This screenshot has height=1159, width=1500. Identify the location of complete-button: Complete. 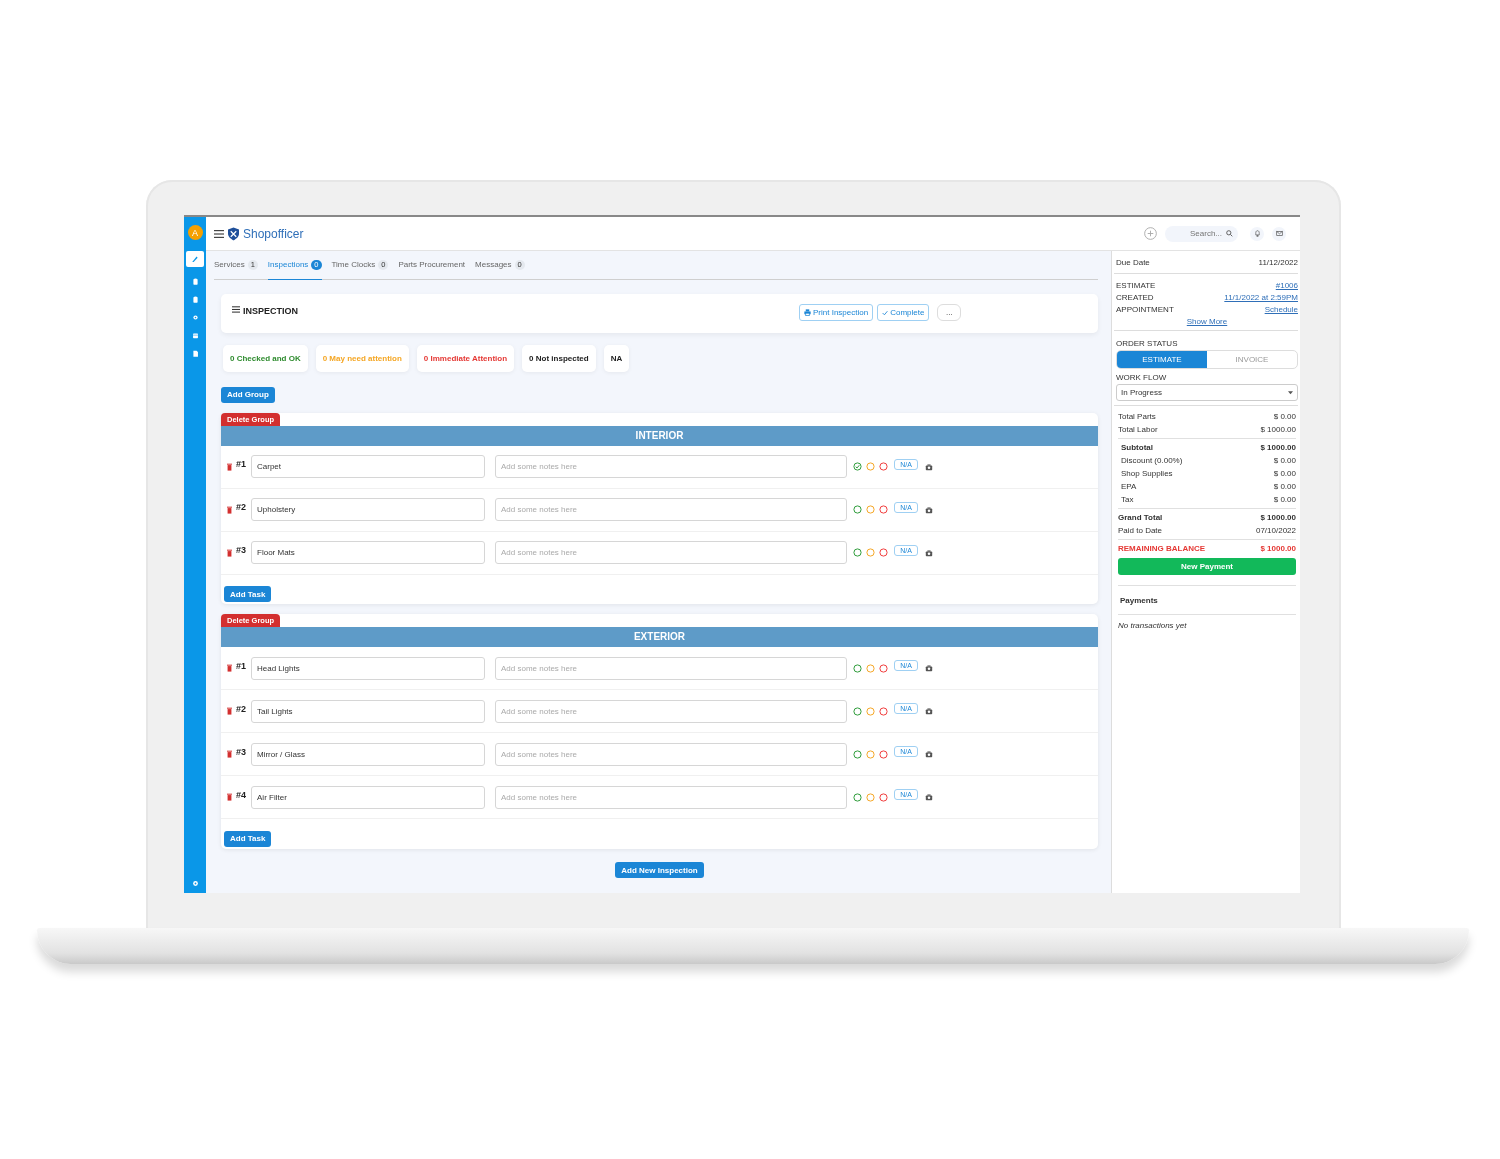
(903, 312).